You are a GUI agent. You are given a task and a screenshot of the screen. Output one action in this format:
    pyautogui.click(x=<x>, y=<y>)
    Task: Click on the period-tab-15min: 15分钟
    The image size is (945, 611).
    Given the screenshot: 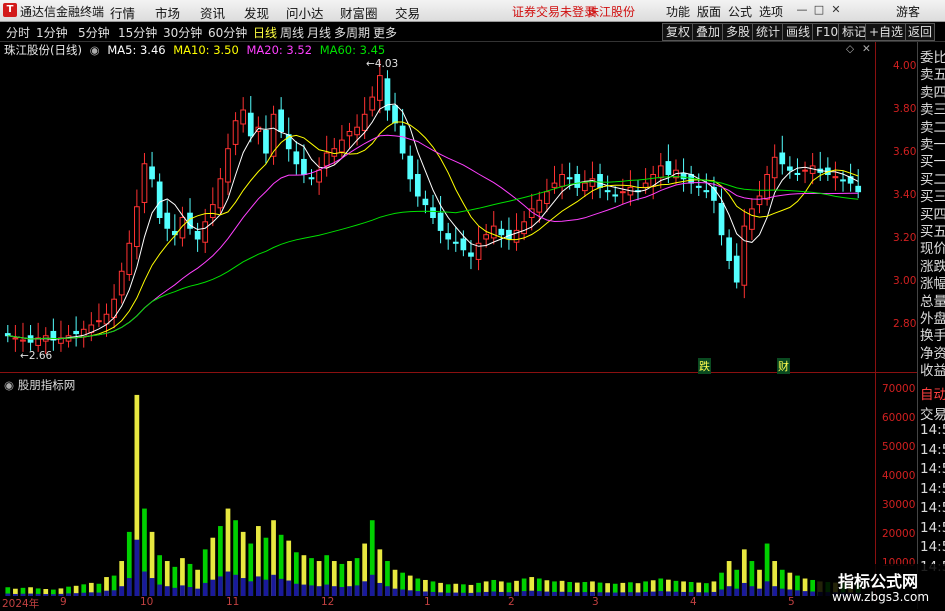 What is the action you would take?
    pyautogui.click(x=137, y=32)
    